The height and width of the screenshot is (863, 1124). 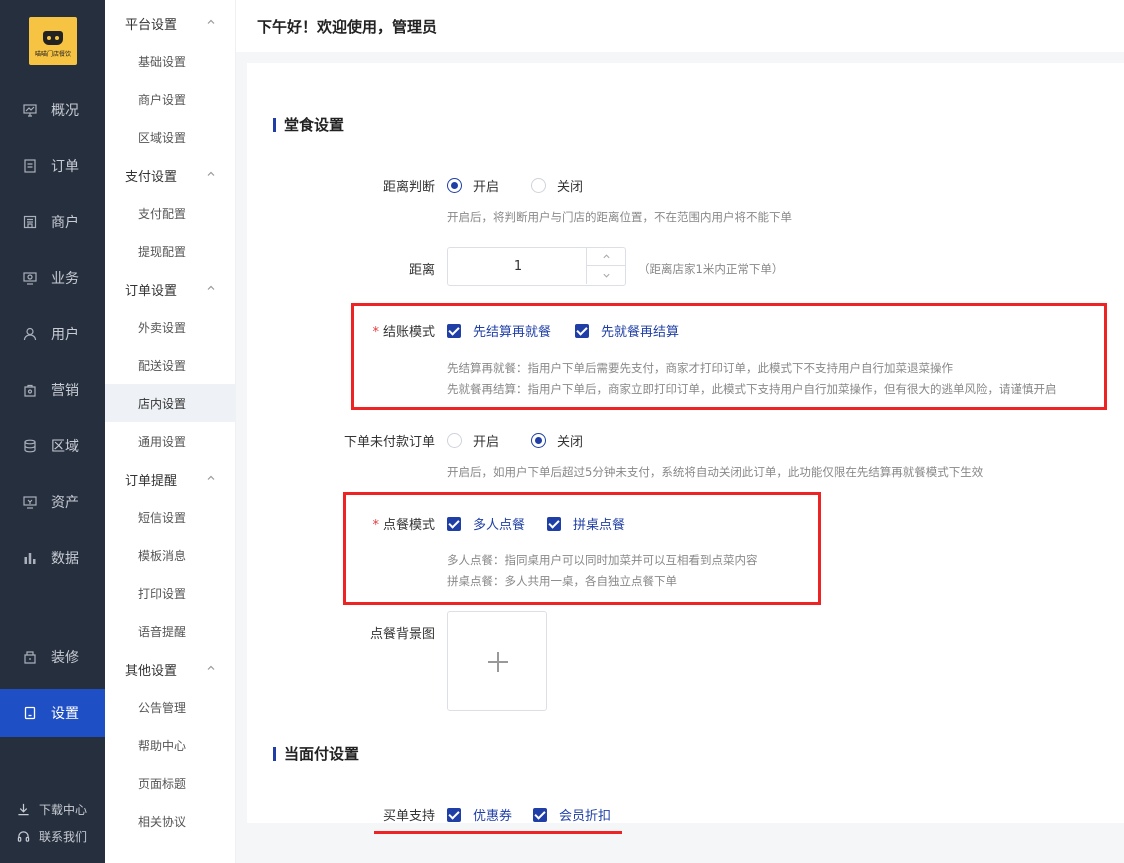 What do you see at coordinates (52, 558) in the screenshot?
I see `nav-item-data: 数据` at bounding box center [52, 558].